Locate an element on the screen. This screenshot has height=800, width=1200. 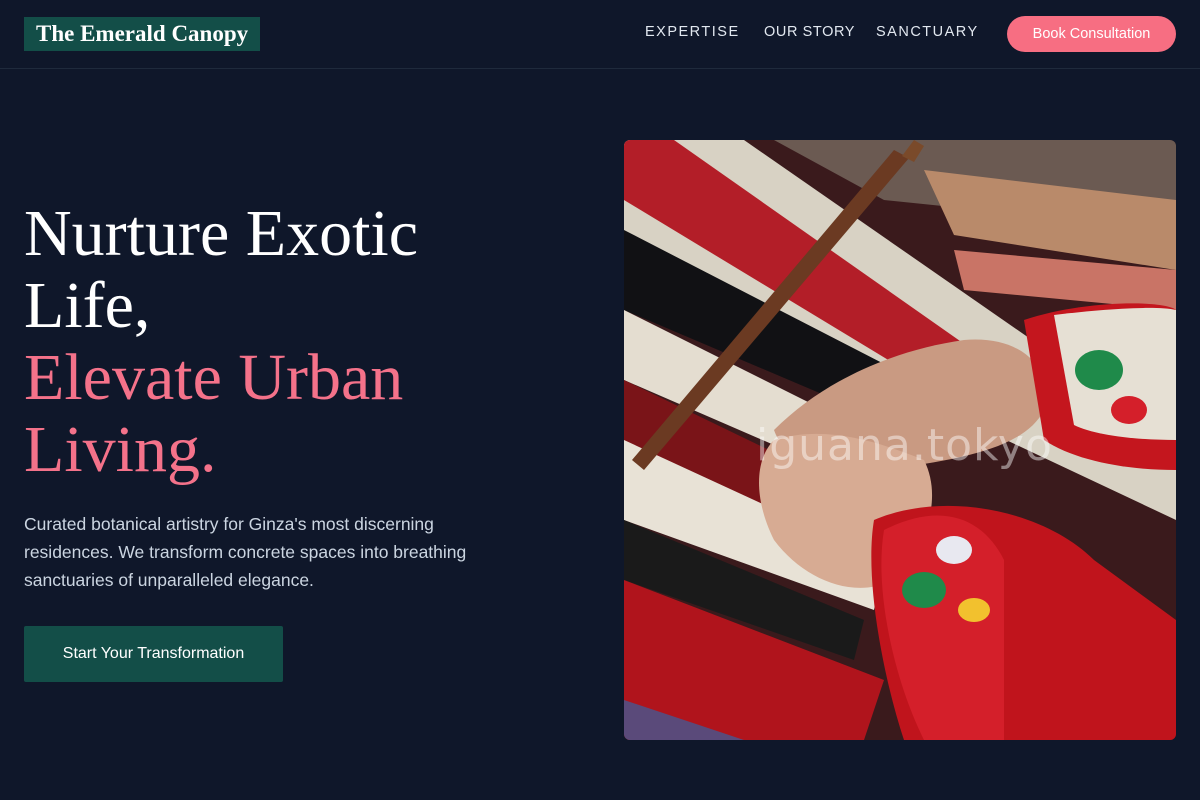
hero-subtitle-line: sanctuaries of unparalleled elegance. is located at coordinates (169, 580).